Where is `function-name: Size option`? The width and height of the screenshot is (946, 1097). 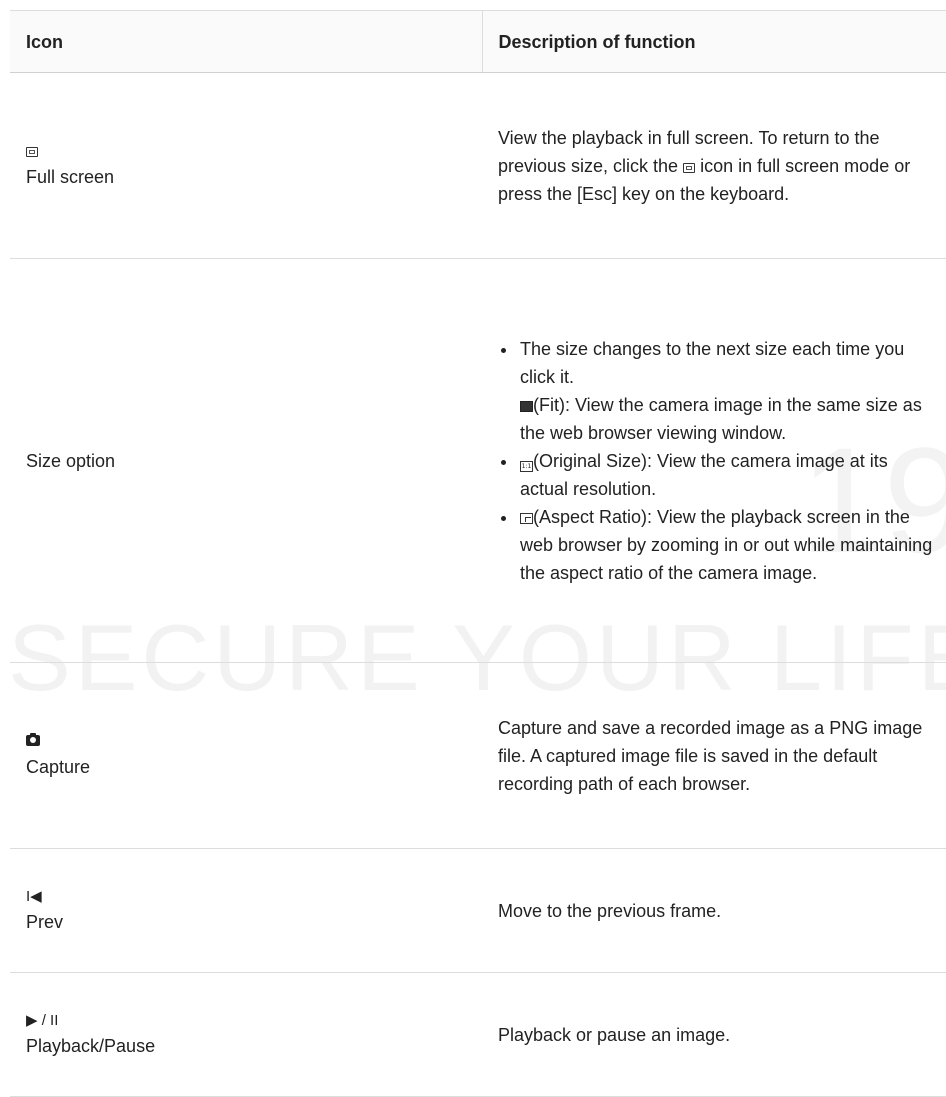
function-name: Size option is located at coordinates (71, 460).